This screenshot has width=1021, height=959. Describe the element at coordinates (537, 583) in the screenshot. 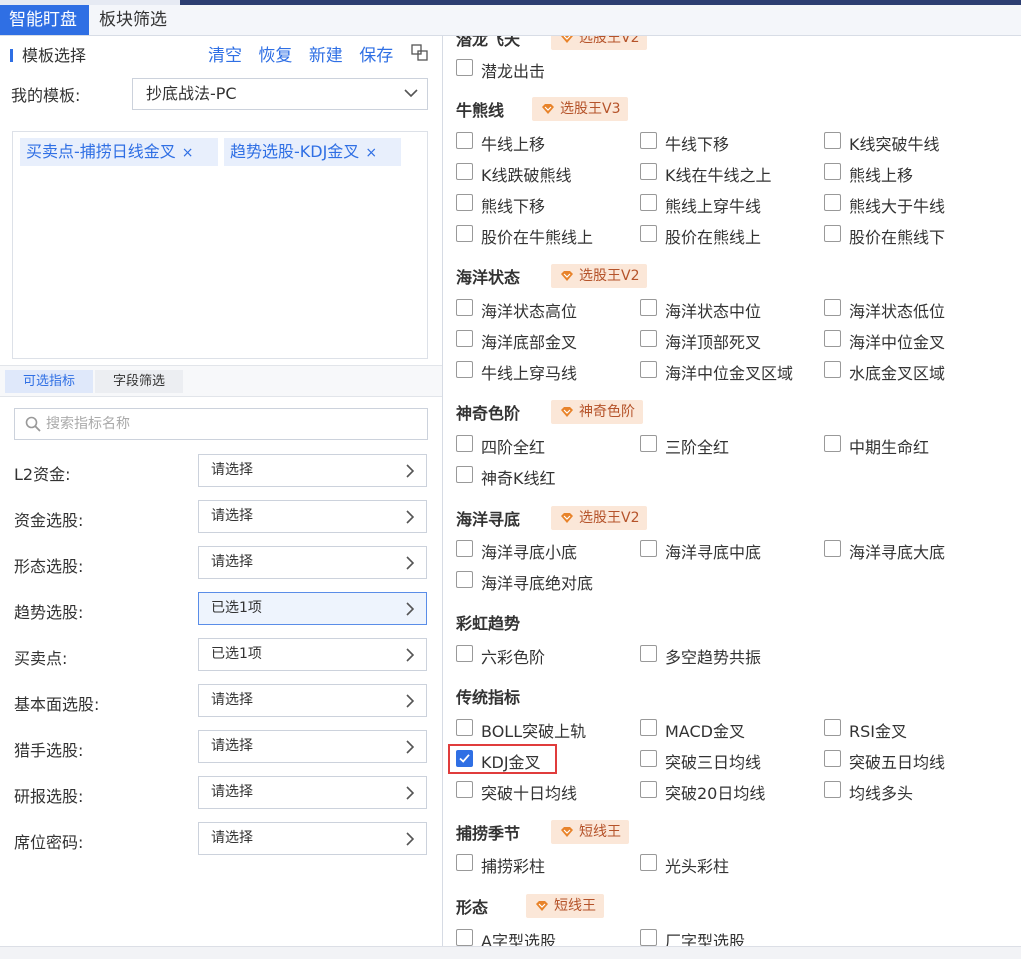

I see `option-label: 海洋寻底绝对底` at that location.